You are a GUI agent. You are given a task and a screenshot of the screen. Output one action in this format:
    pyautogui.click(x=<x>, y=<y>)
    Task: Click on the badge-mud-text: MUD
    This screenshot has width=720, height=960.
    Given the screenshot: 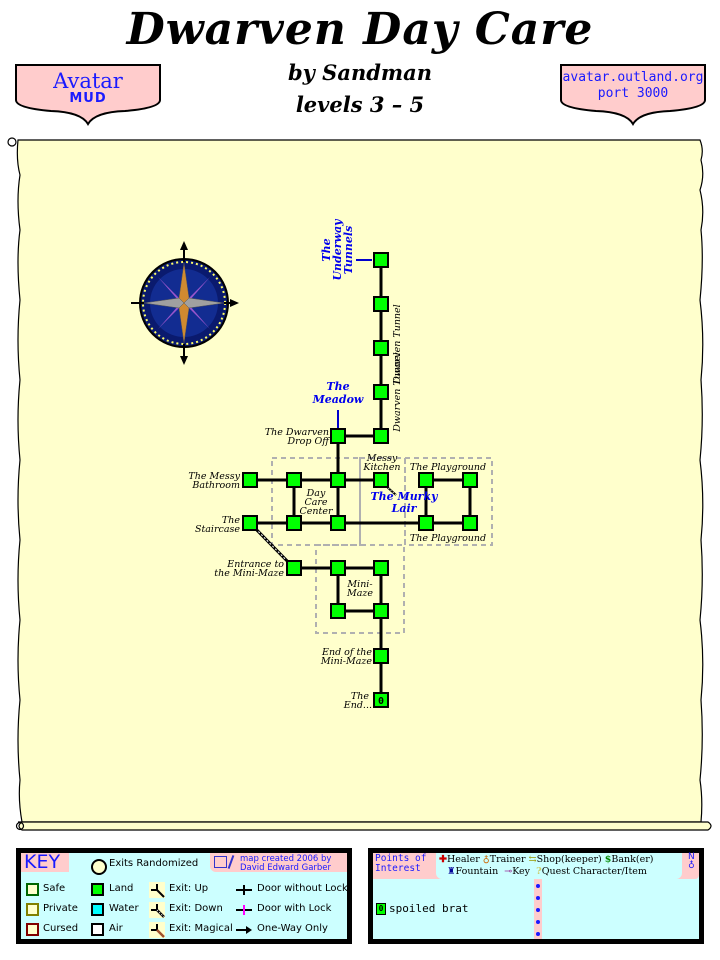 What is the action you would take?
    pyautogui.click(x=88, y=98)
    